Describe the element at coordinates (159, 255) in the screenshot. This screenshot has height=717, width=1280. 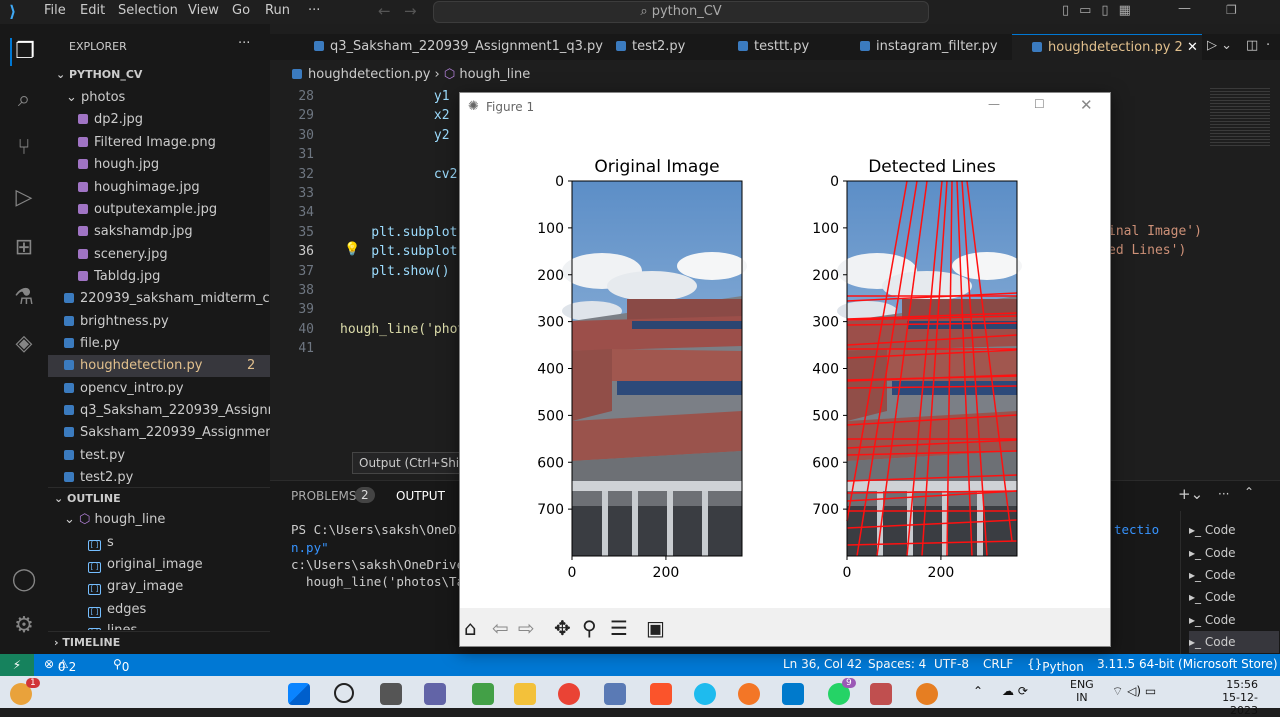
I see `file-item: scenery.jpg` at that location.